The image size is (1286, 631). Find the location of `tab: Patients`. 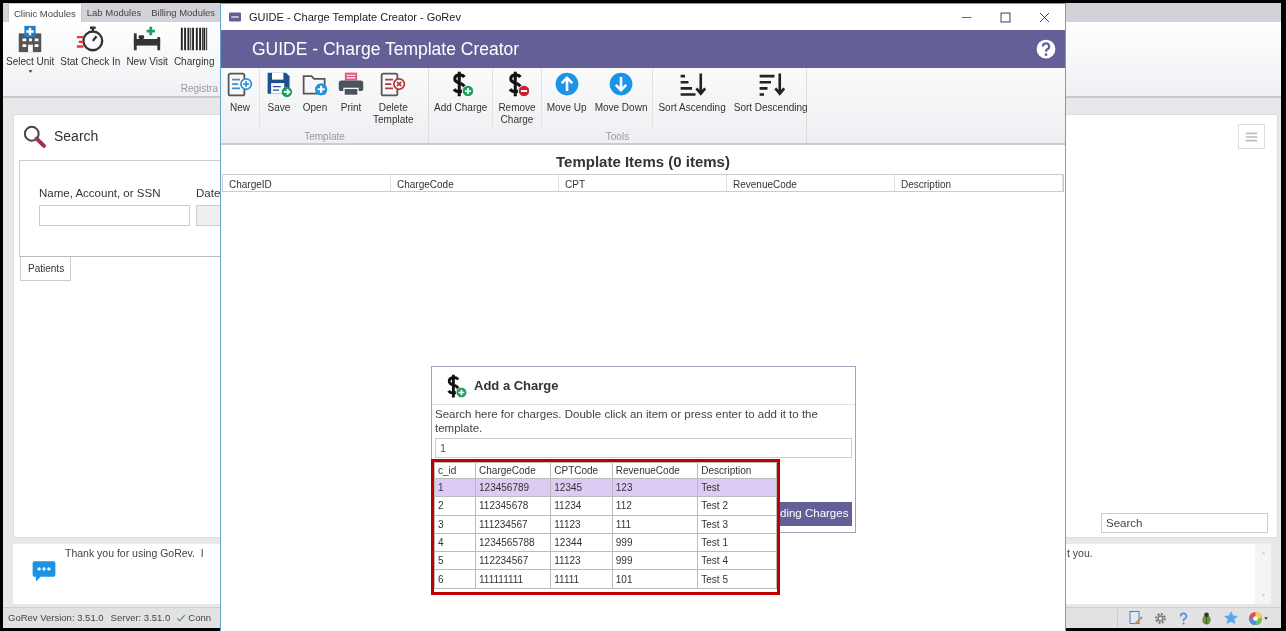

tab: Patients is located at coordinates (45, 269).